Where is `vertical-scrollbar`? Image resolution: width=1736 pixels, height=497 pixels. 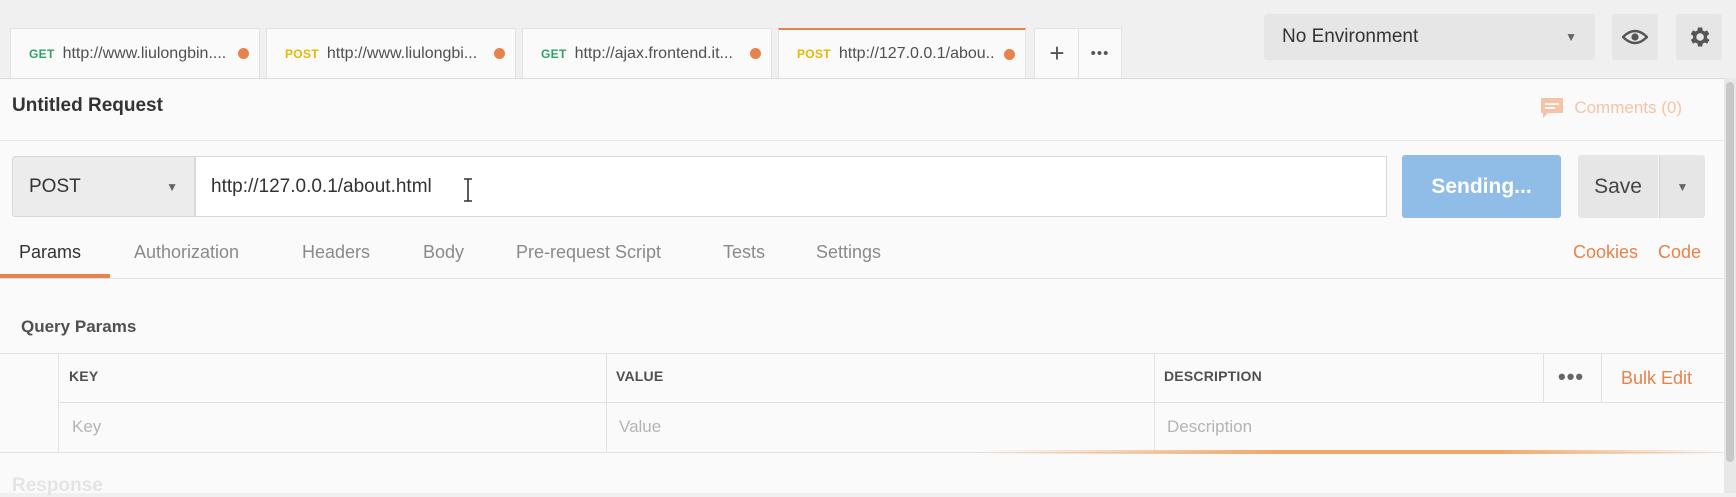
vertical-scrollbar is located at coordinates (1730, 285).